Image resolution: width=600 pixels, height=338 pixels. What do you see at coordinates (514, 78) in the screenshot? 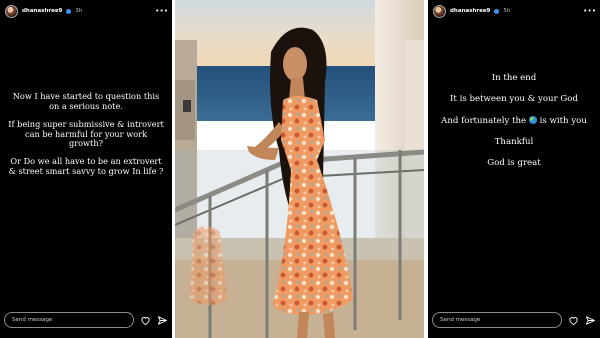
I see `story-line: In the end` at bounding box center [514, 78].